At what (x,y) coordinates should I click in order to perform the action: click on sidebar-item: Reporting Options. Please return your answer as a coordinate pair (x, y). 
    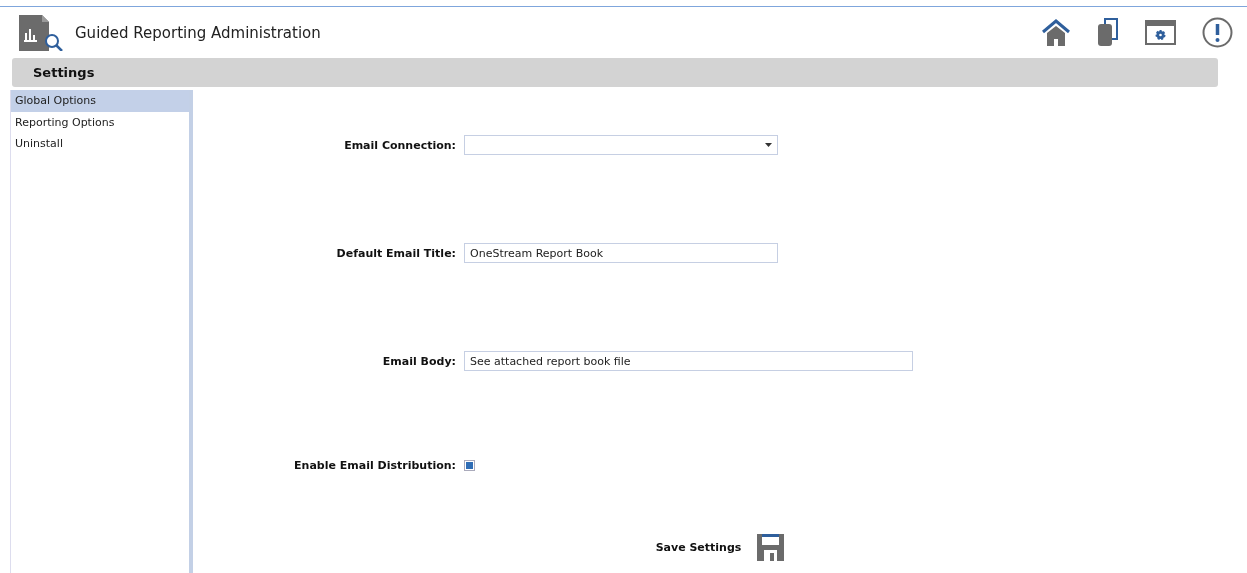
    Looking at the image, I should click on (100, 122).